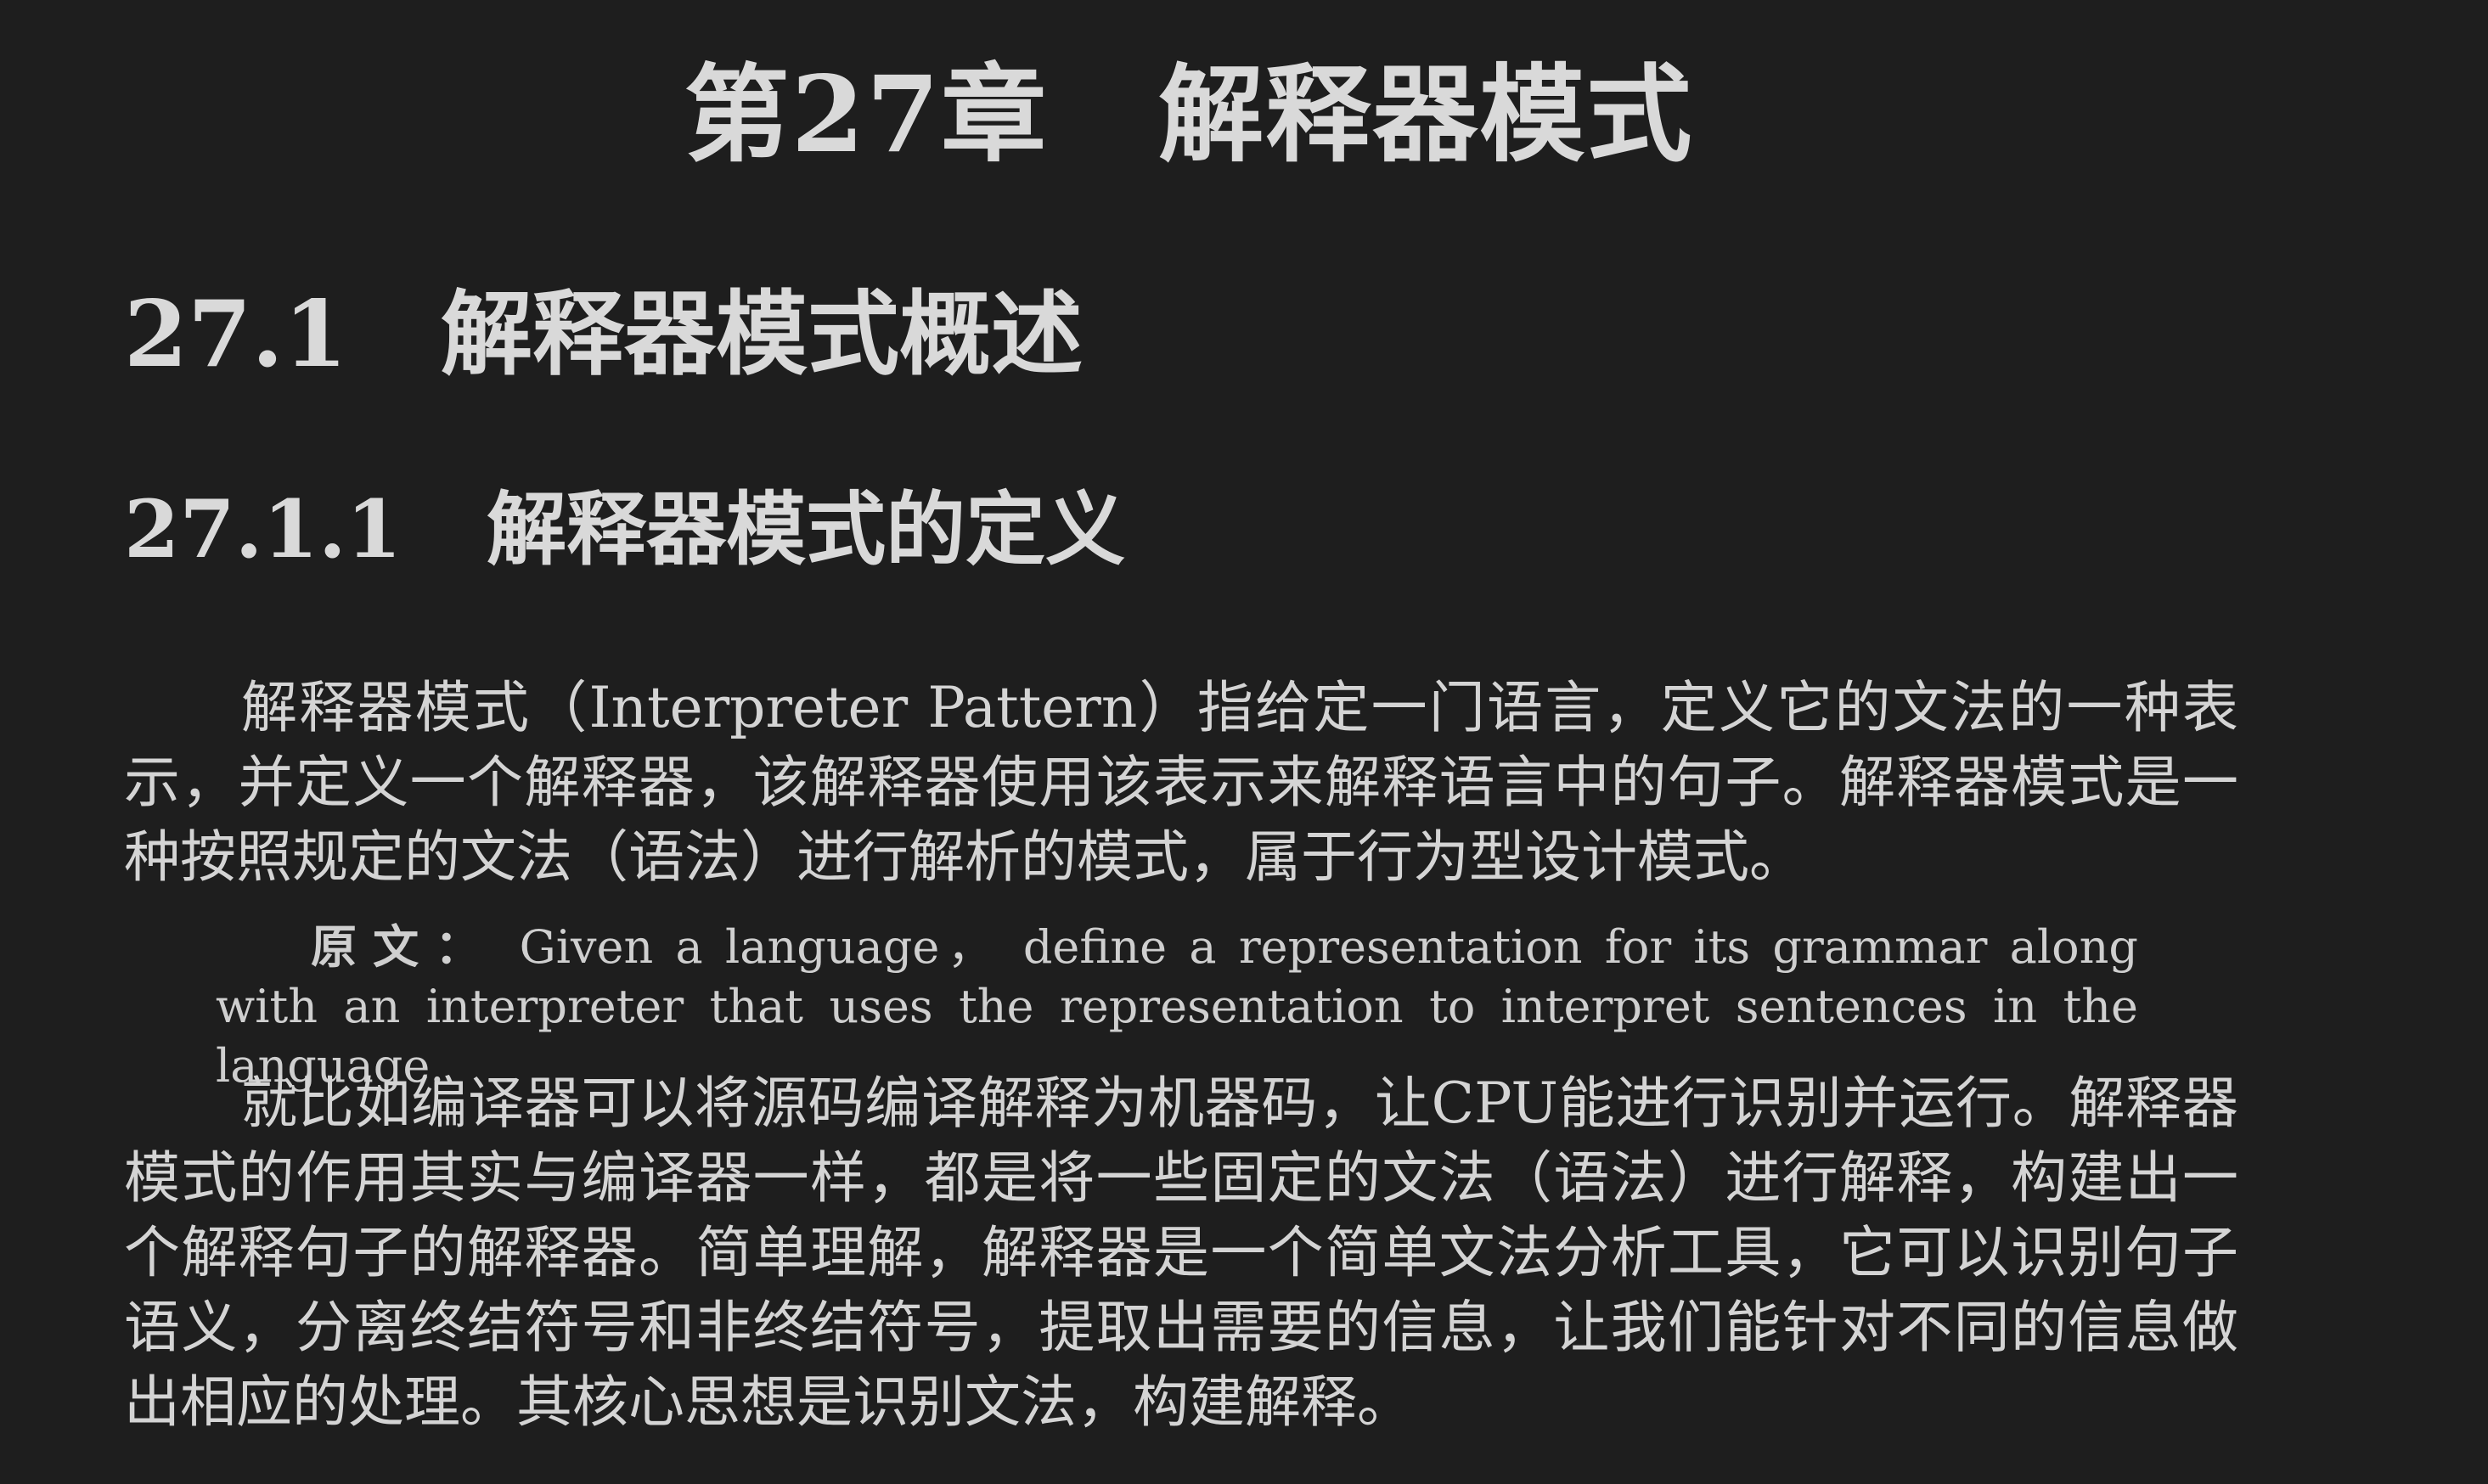 The height and width of the screenshot is (1484, 2488). Describe the element at coordinates (762, 334) in the screenshot. I see `section-title: 解释器模式概述` at that location.